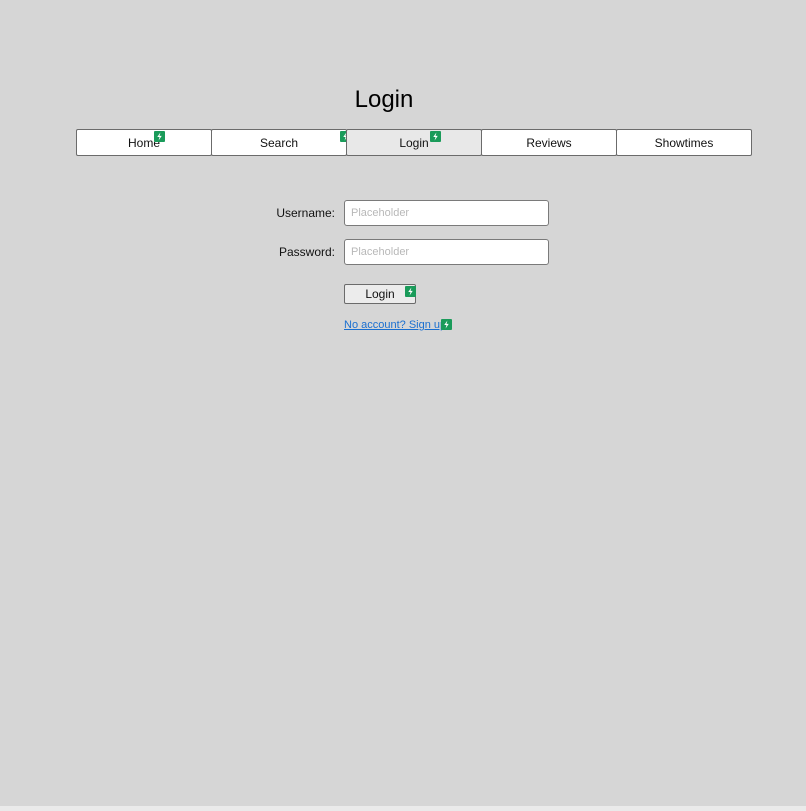  I want to click on page-title: Login, so click(384, 99).